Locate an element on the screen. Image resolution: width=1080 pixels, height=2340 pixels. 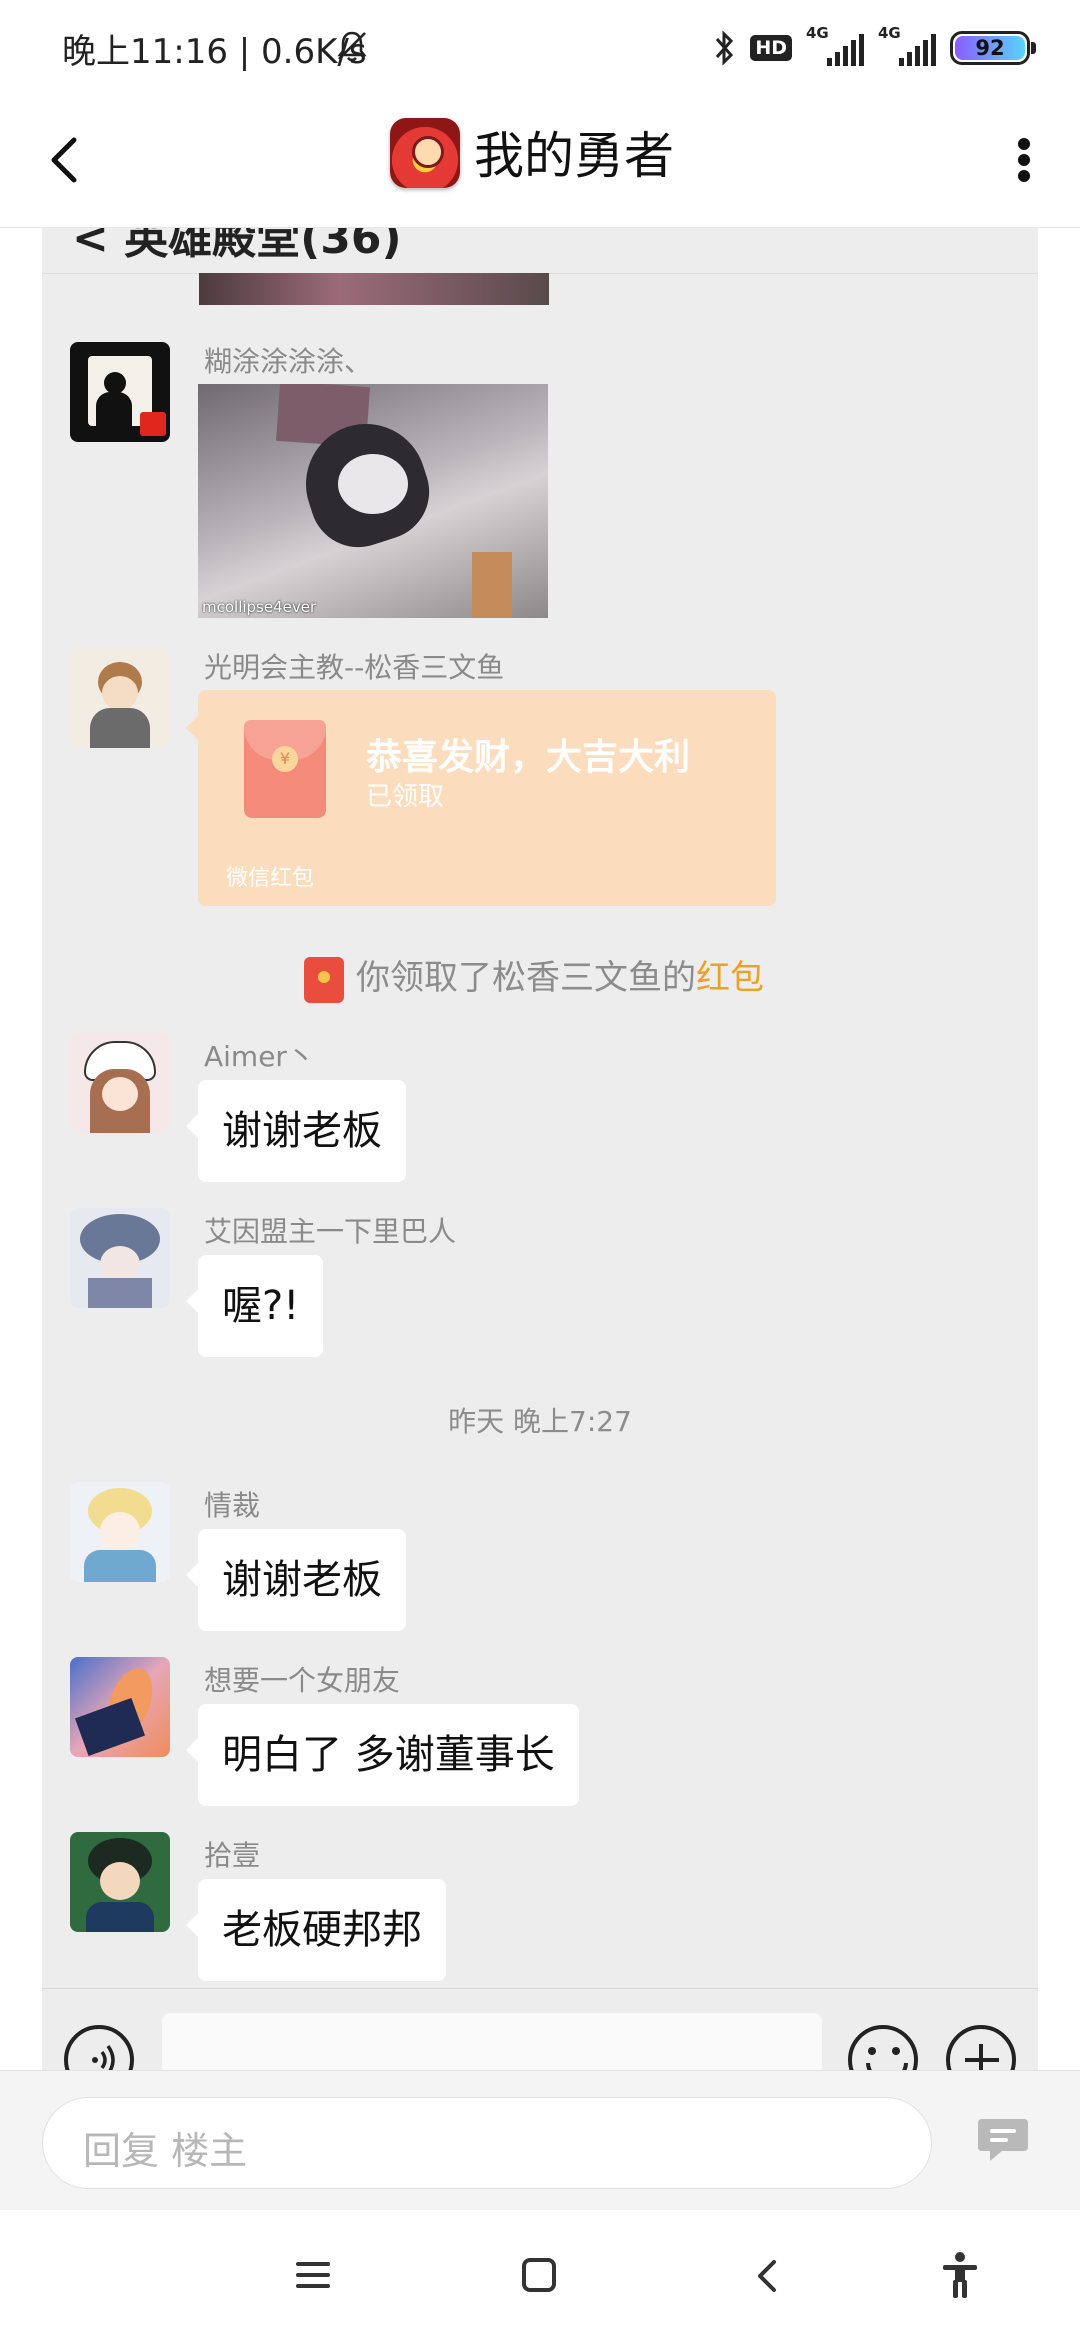
emoji-icon is located at coordinates (883, 2047).